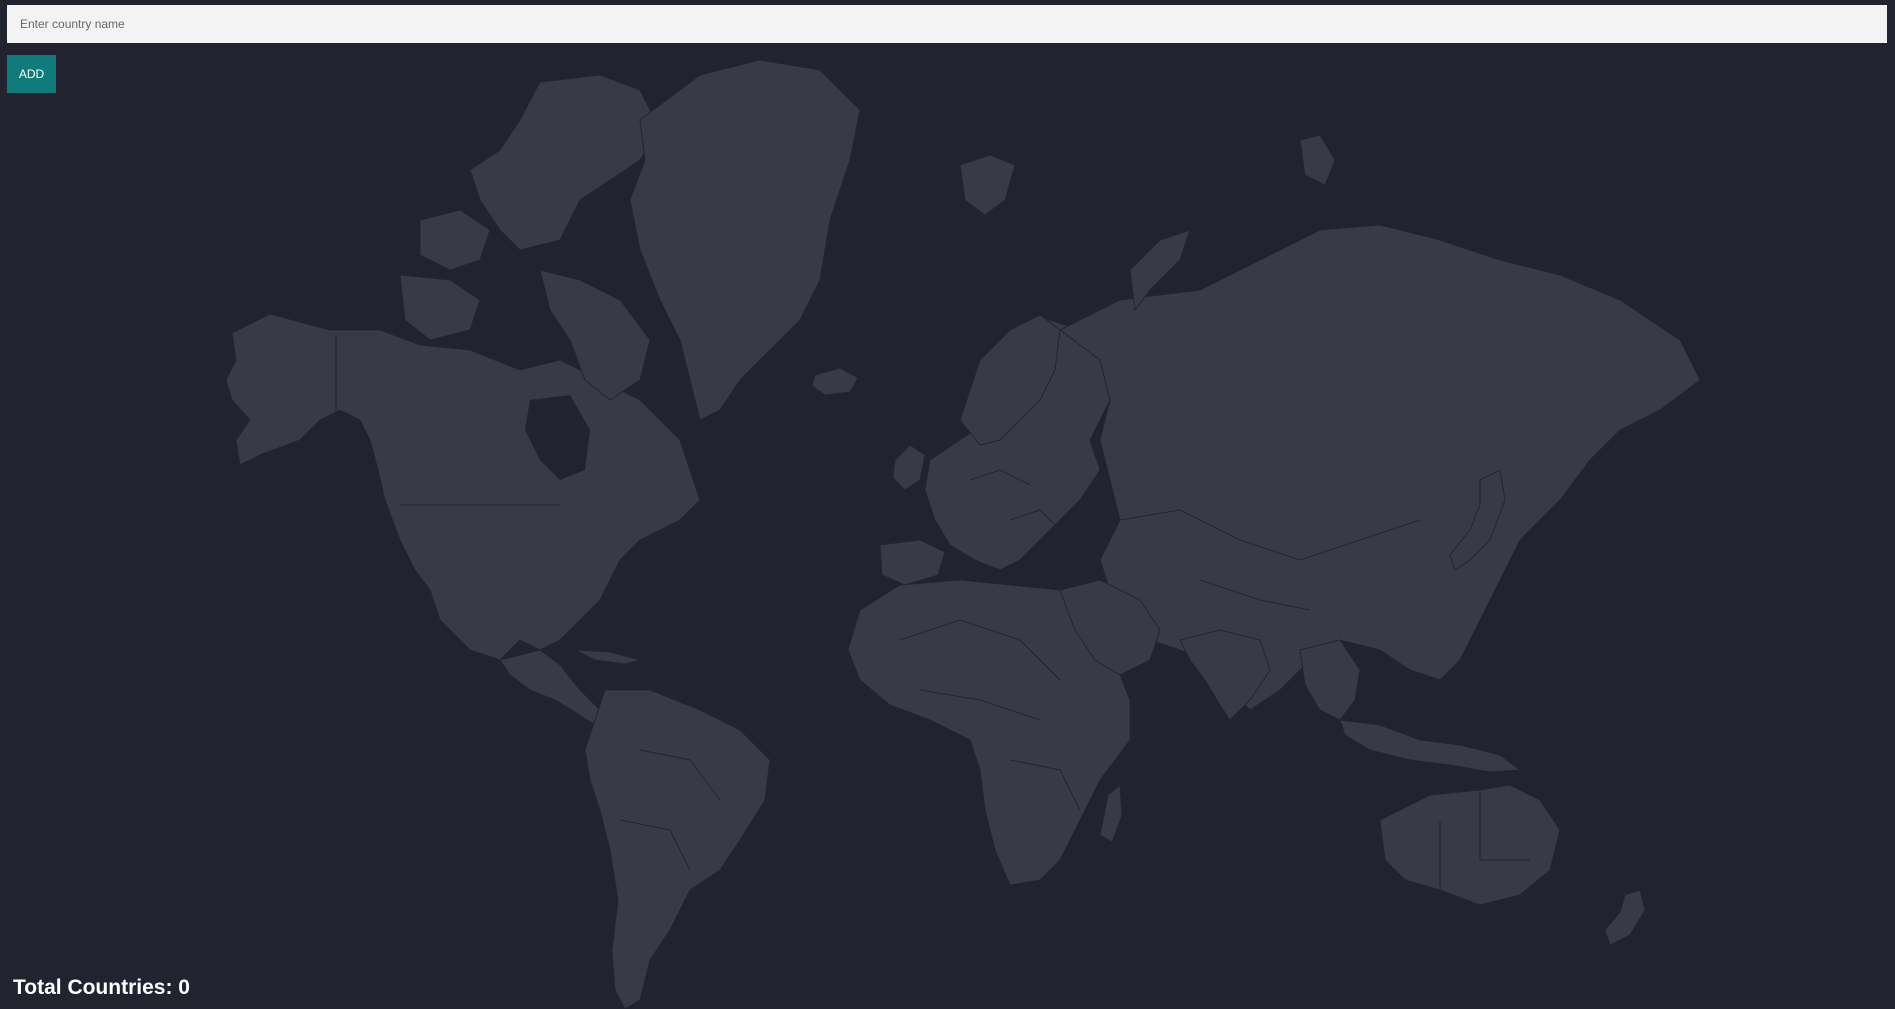 The image size is (1895, 1009). What do you see at coordinates (184, 987) in the screenshot?
I see `total-countries-count: 0` at bounding box center [184, 987].